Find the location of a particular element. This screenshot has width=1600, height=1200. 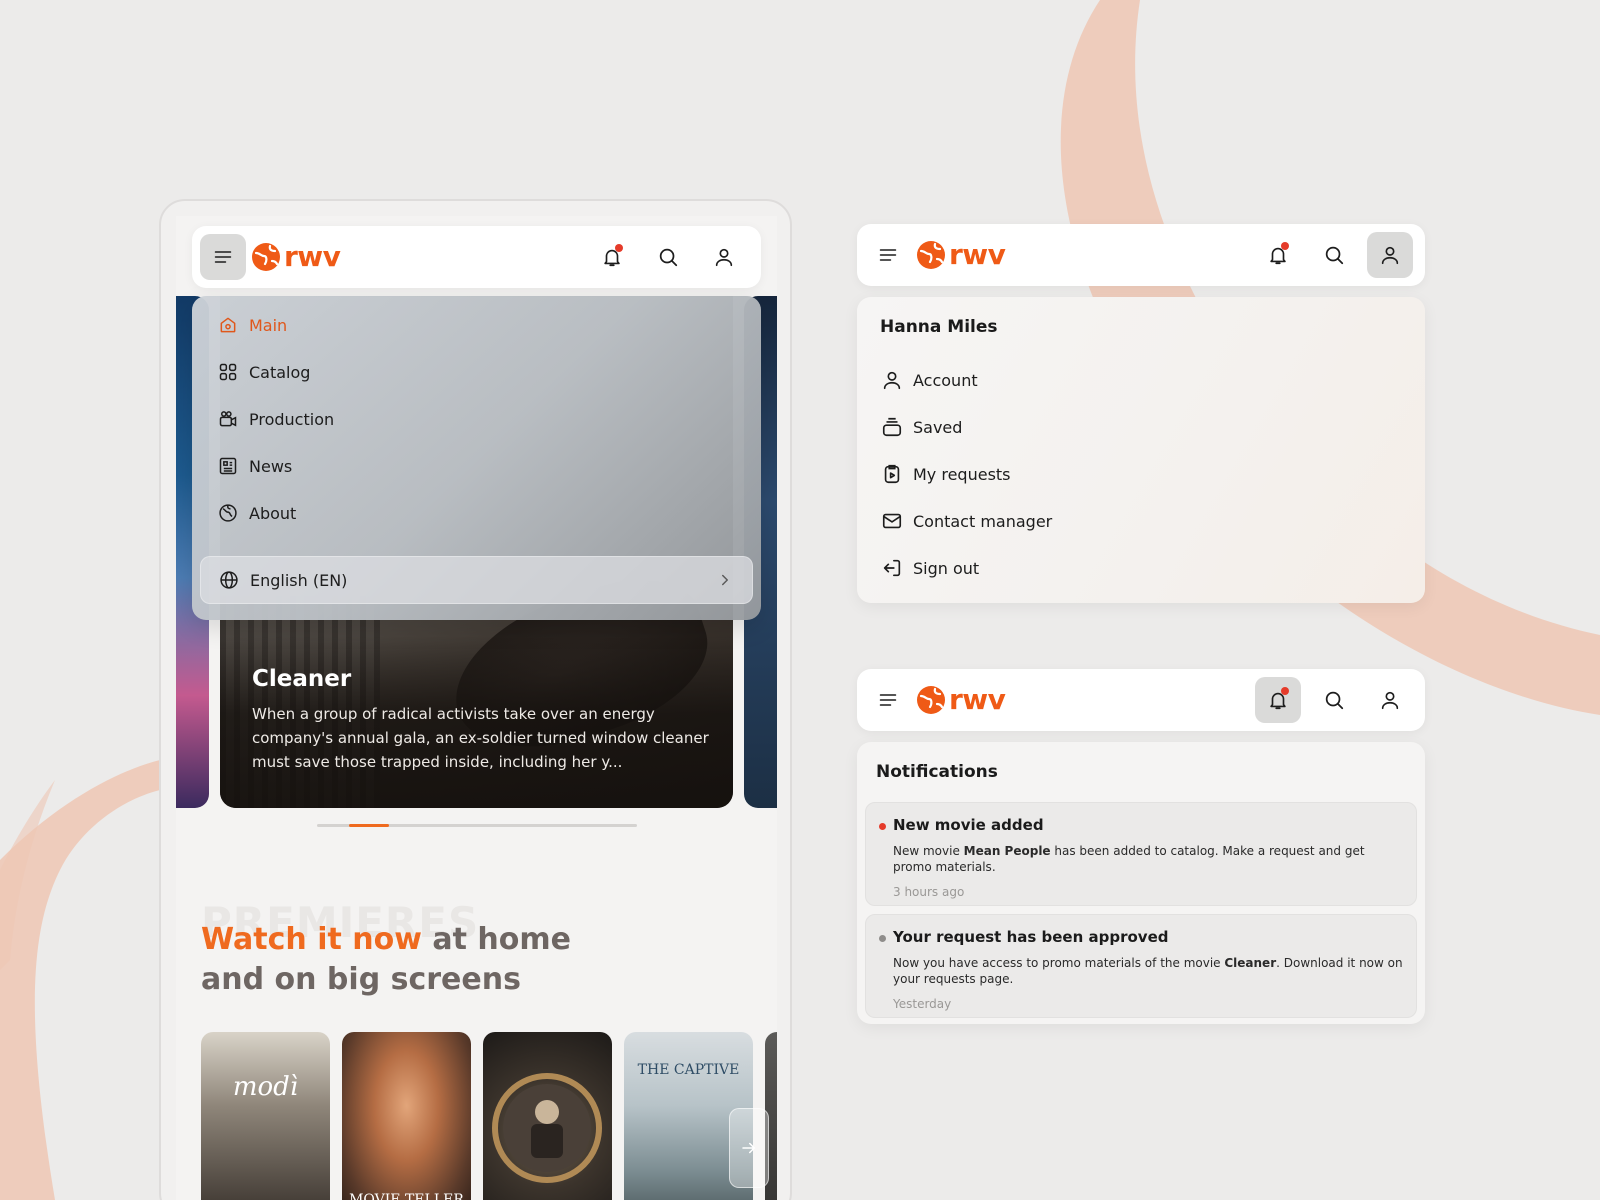

section-headline: Watch it now at home and on big screens is located at coordinates (386, 960).